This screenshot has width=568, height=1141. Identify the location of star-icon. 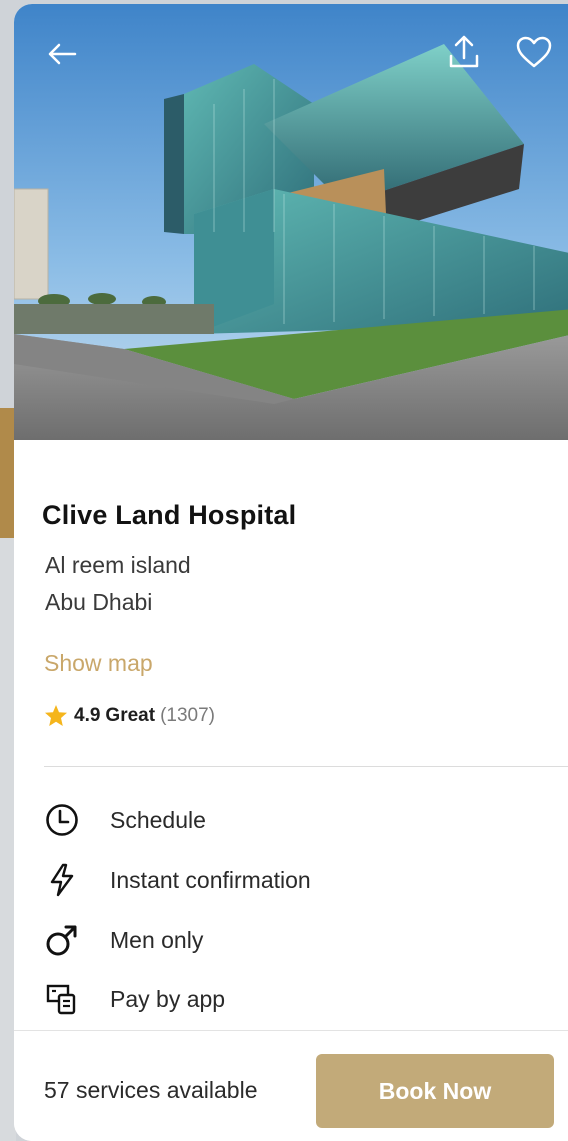
(56, 715).